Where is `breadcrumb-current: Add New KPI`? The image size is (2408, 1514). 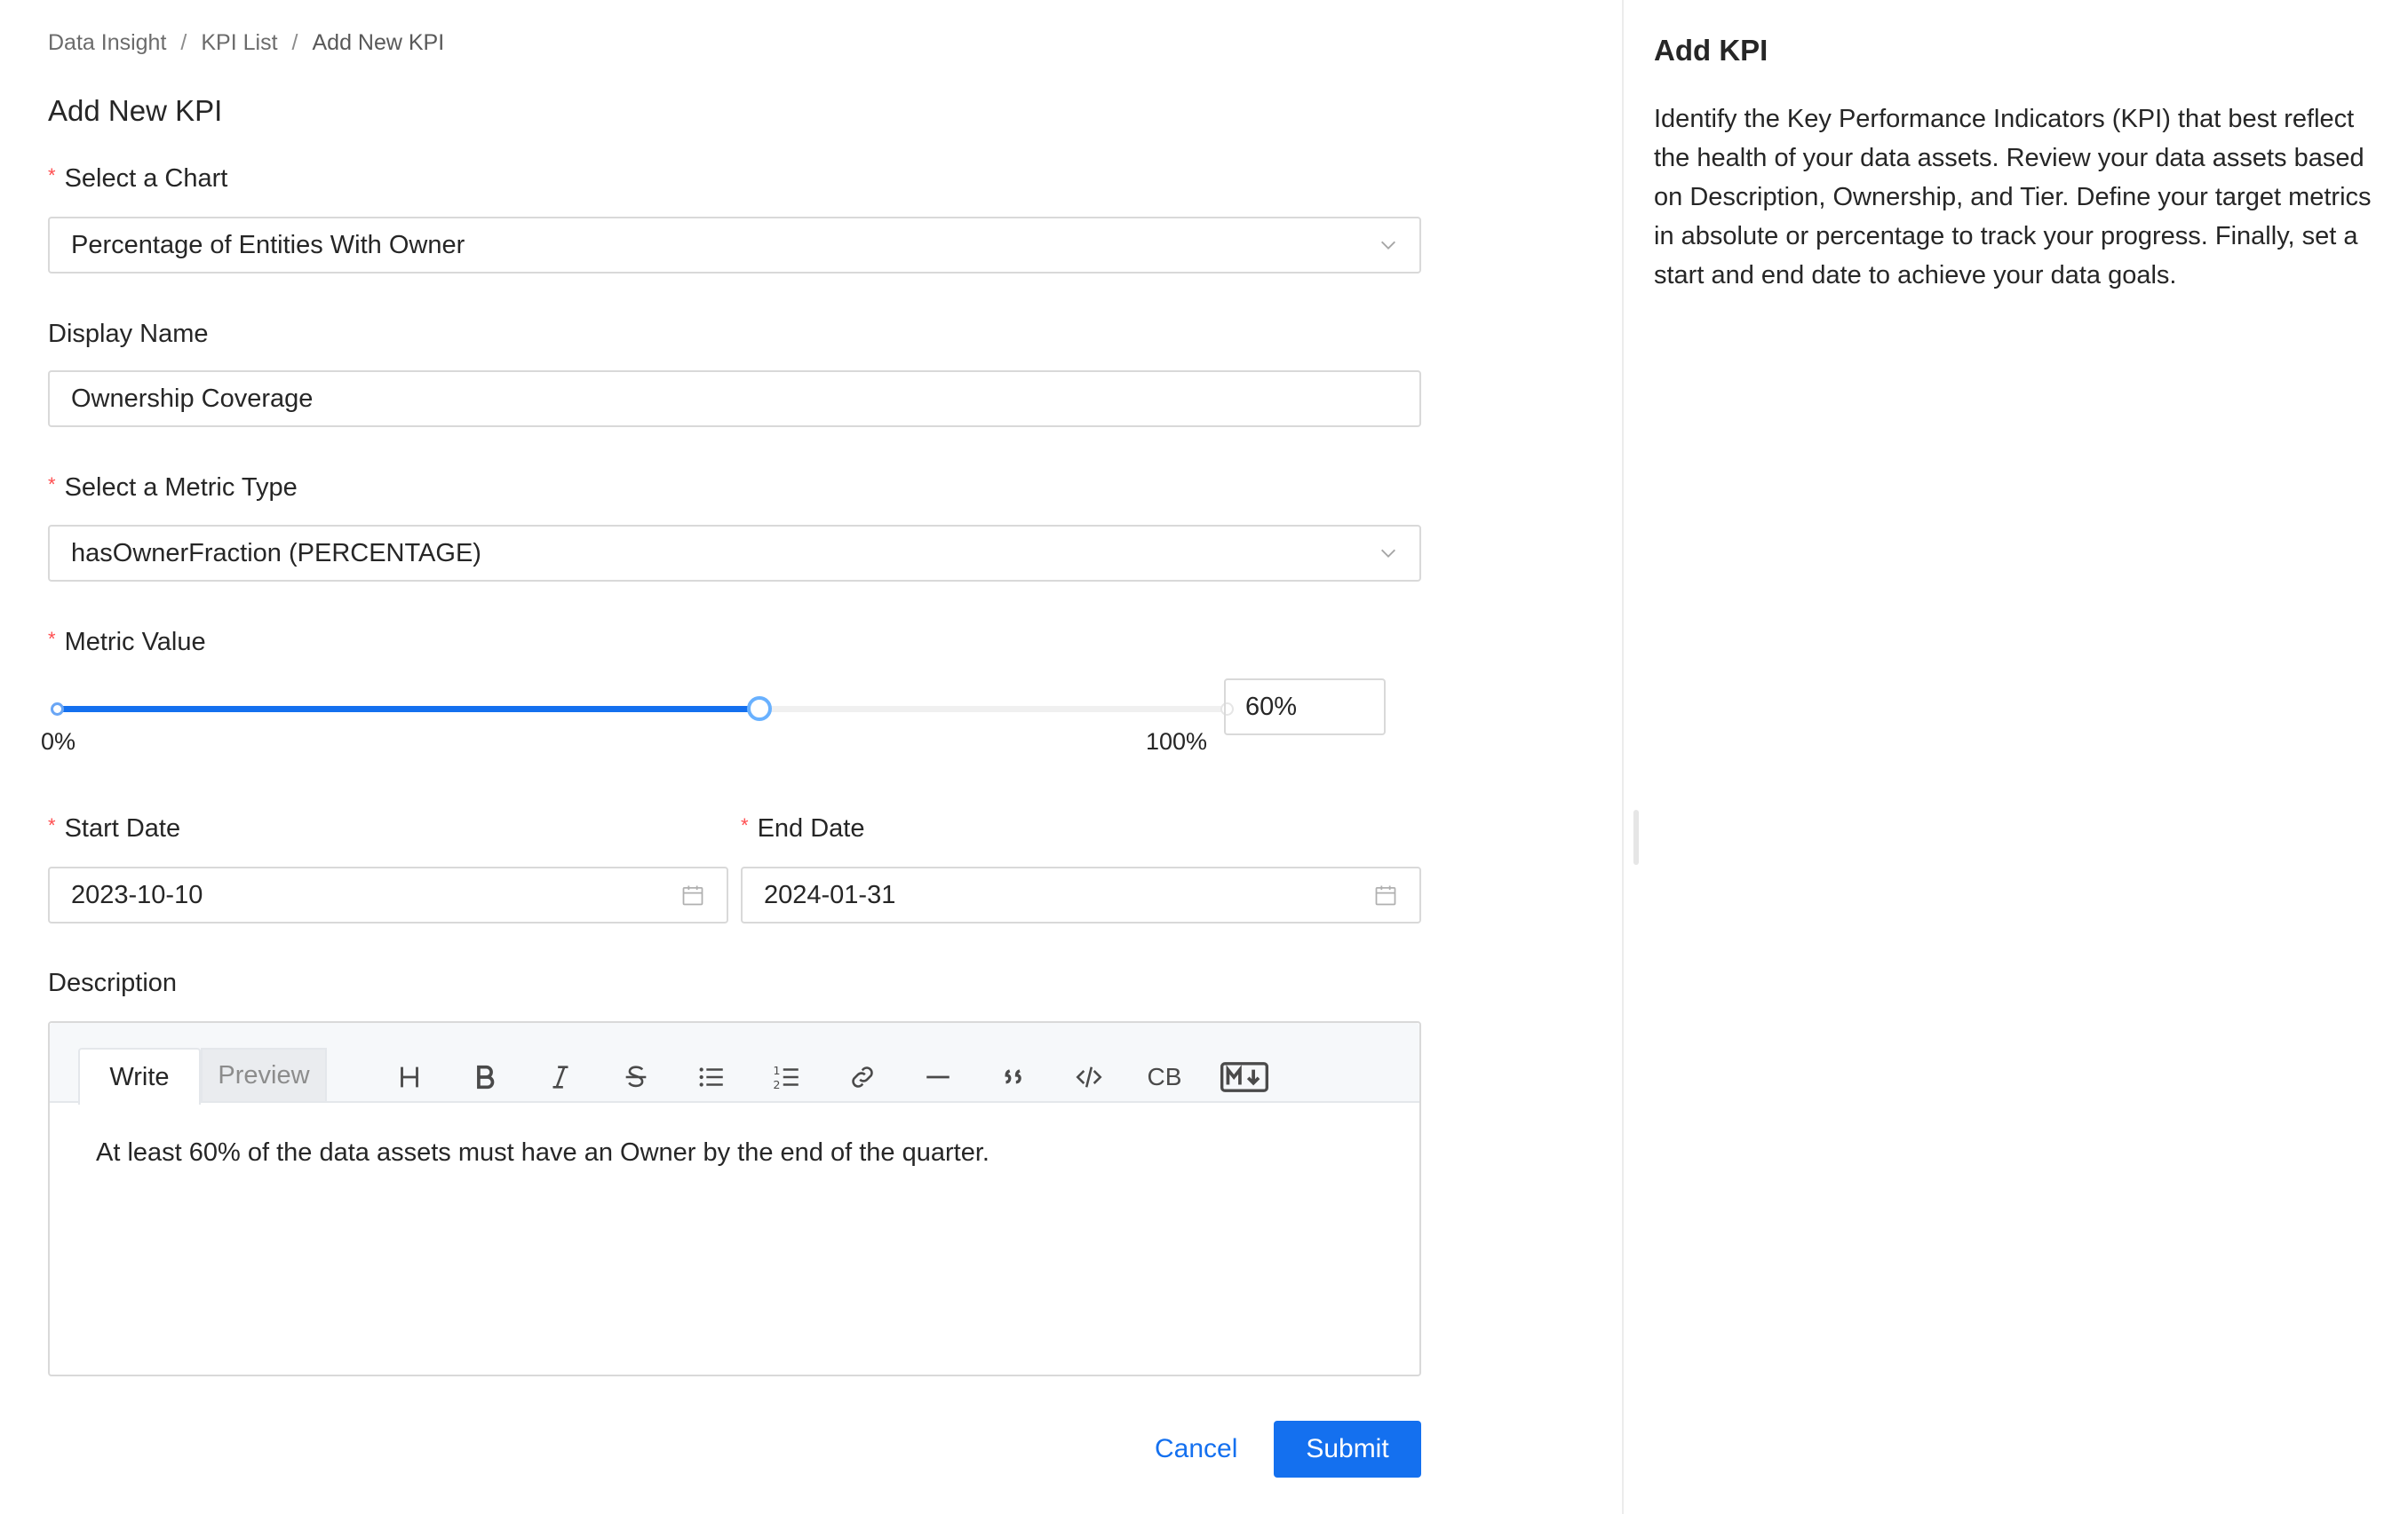 breadcrumb-current: Add New KPI is located at coordinates (378, 42).